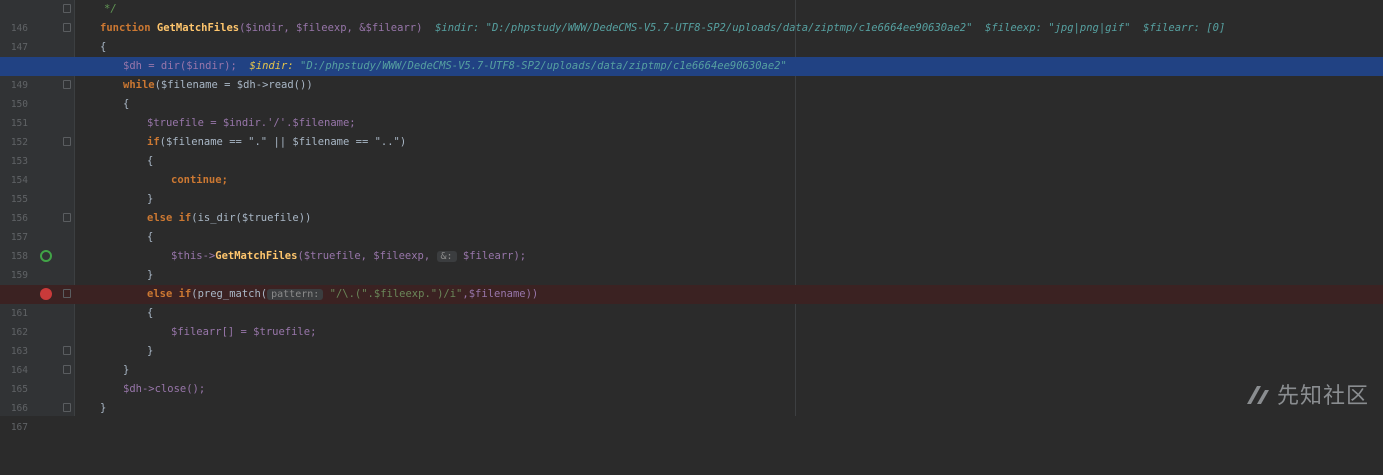  Describe the element at coordinates (196, 180) in the screenshot. I see `keyword: continue` at that location.